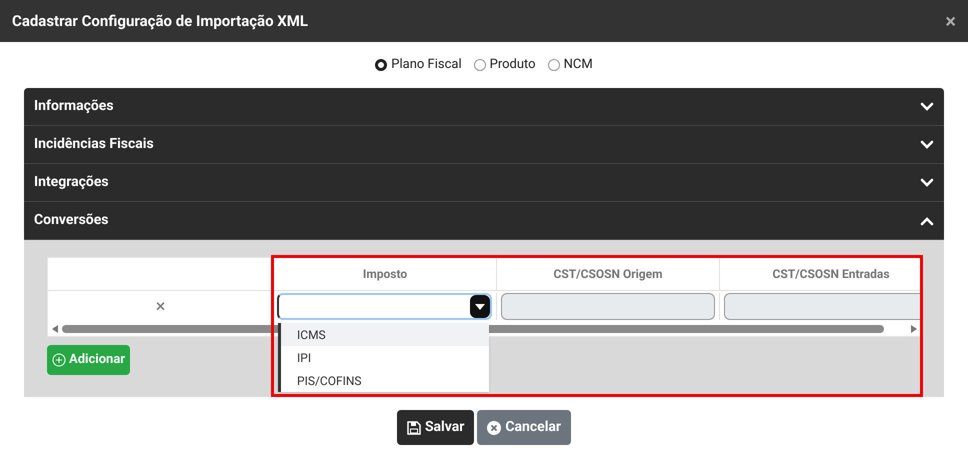 The height and width of the screenshot is (457, 968). What do you see at coordinates (59, 360) in the screenshot?
I see `plus-circle-icon` at bounding box center [59, 360].